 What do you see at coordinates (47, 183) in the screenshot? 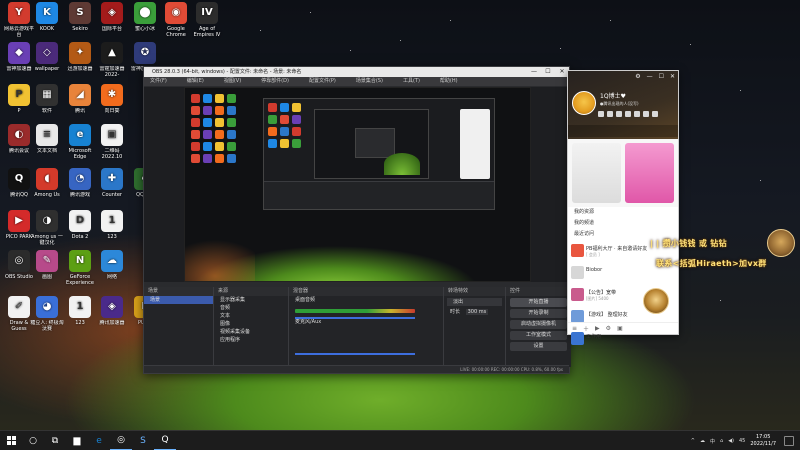
I see `desktop-shortcut: ◖ Among Us` at bounding box center [47, 183].